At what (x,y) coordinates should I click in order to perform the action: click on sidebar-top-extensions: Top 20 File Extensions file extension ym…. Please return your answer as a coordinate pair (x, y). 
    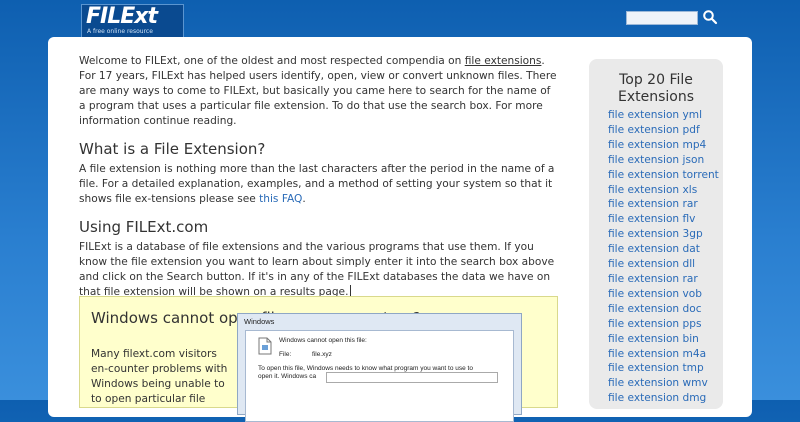
    Looking at the image, I should click on (656, 234).